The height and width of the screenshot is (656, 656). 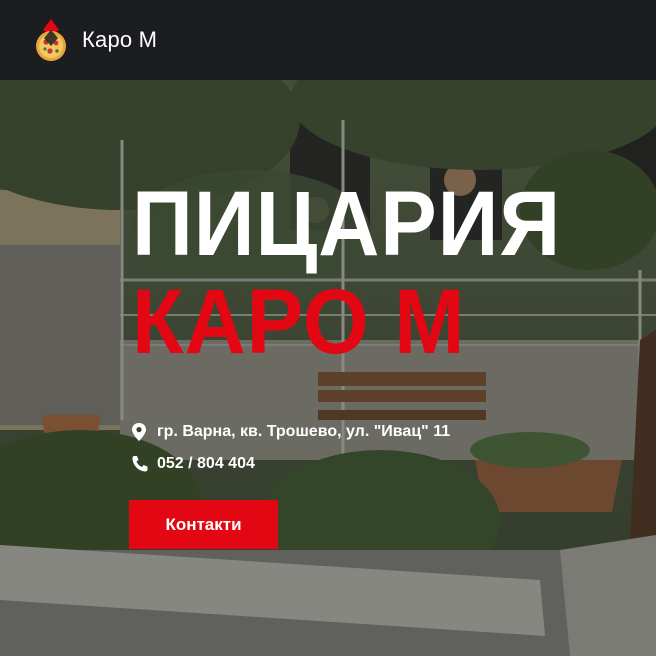 I want to click on phone-row: 052 / 804 404, so click(x=192, y=464).